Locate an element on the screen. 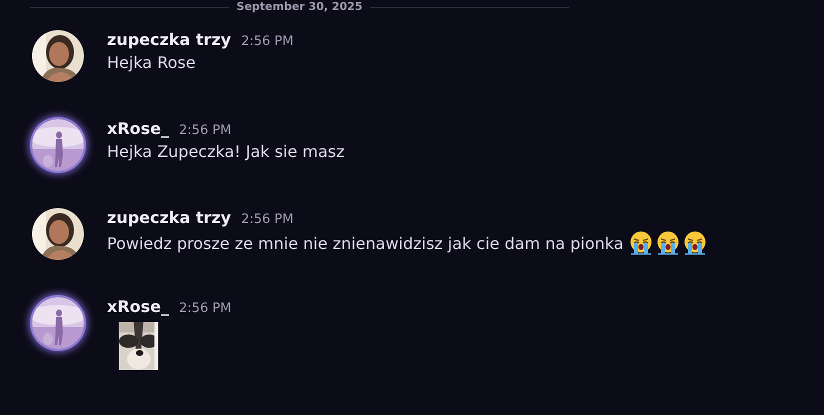 The image size is (824, 415). message-text: Hejka Rose is located at coordinates (151, 62).